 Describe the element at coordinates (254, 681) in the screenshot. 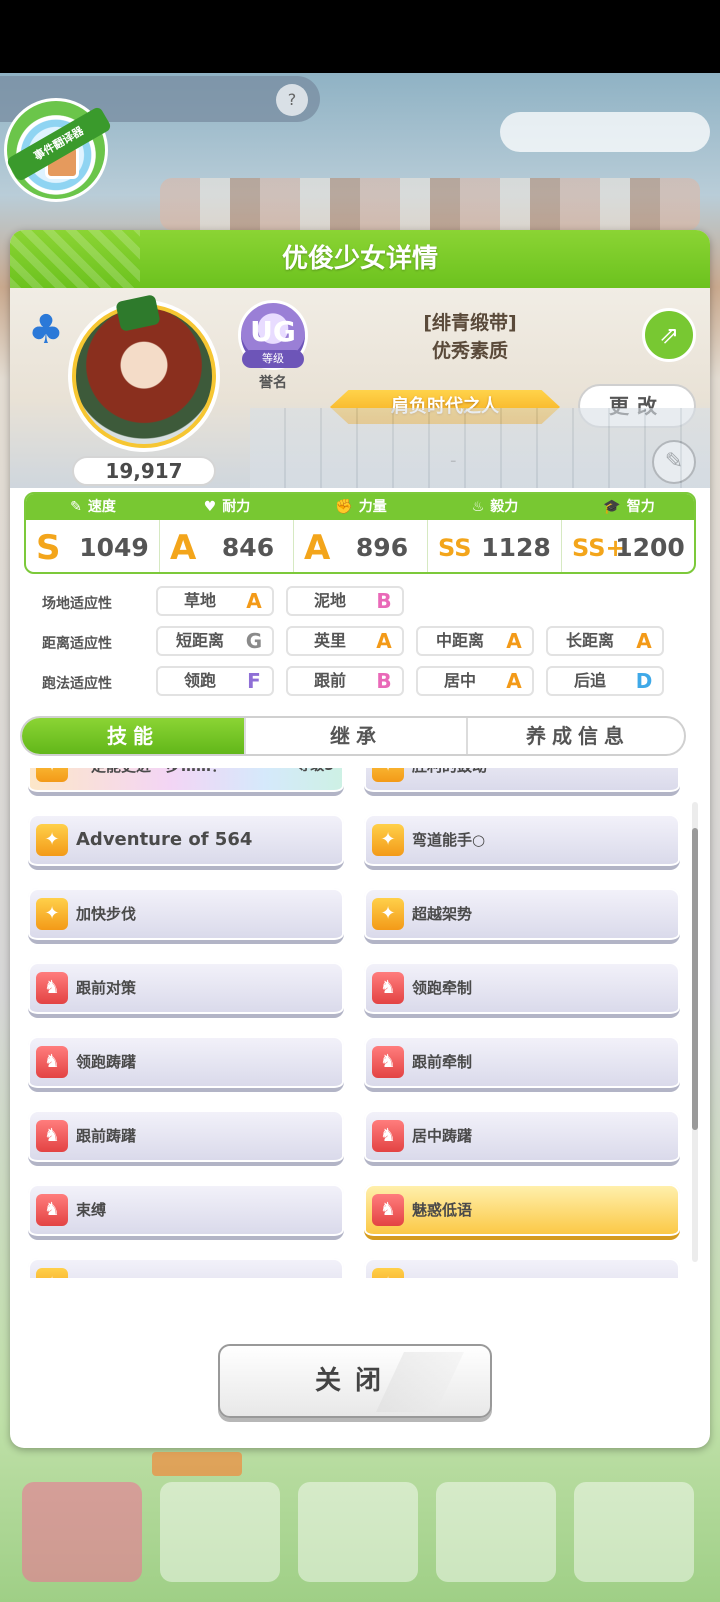

I see `aptitude-grade: F` at that location.